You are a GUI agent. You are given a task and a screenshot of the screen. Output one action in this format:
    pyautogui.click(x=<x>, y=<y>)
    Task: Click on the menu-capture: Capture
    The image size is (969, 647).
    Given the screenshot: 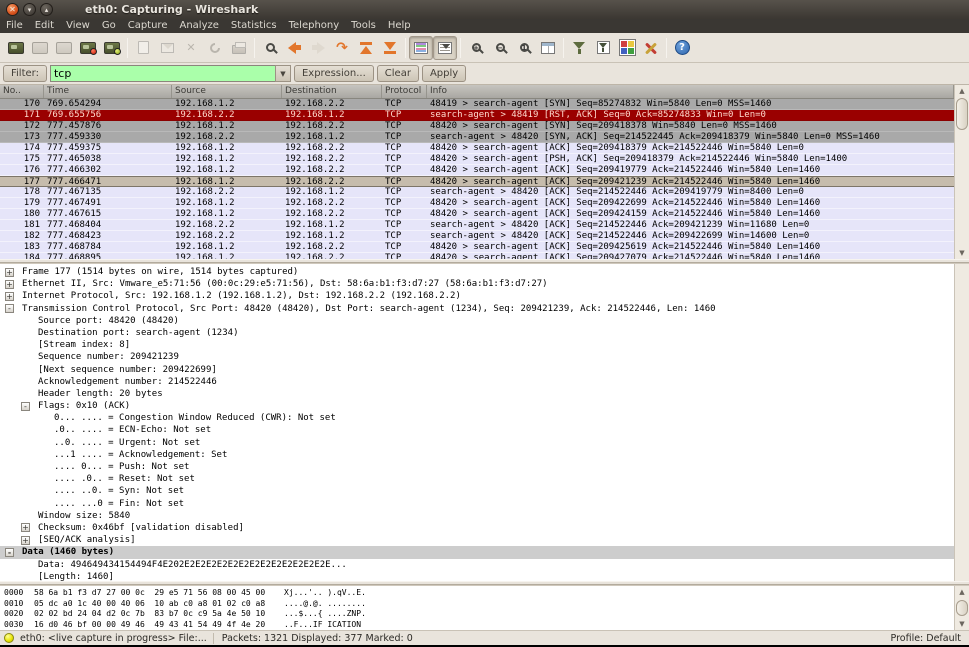 What is the action you would take?
    pyautogui.click(x=148, y=26)
    